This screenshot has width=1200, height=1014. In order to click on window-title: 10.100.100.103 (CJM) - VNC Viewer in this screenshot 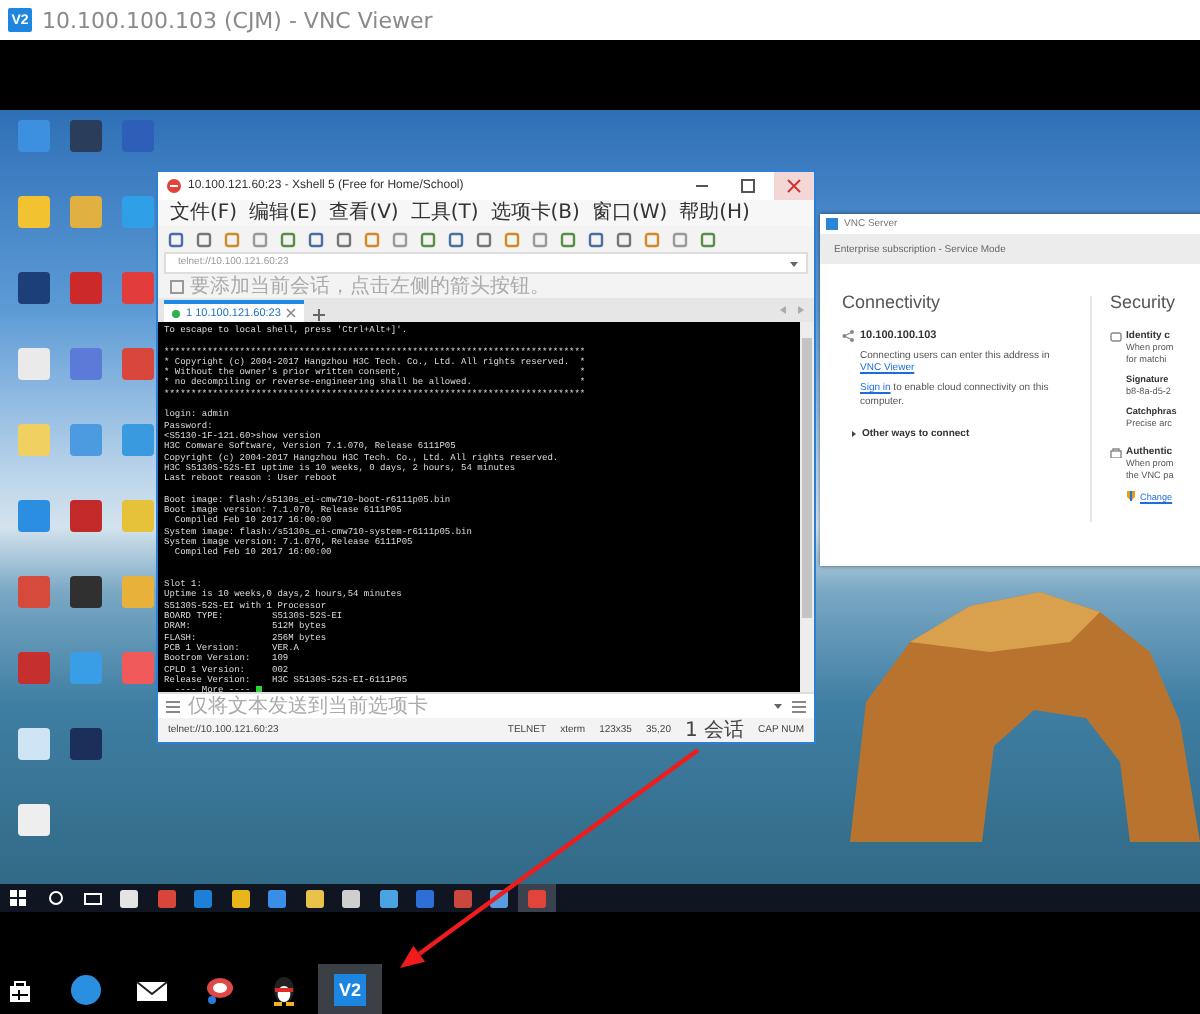, I will do `click(237, 20)`.